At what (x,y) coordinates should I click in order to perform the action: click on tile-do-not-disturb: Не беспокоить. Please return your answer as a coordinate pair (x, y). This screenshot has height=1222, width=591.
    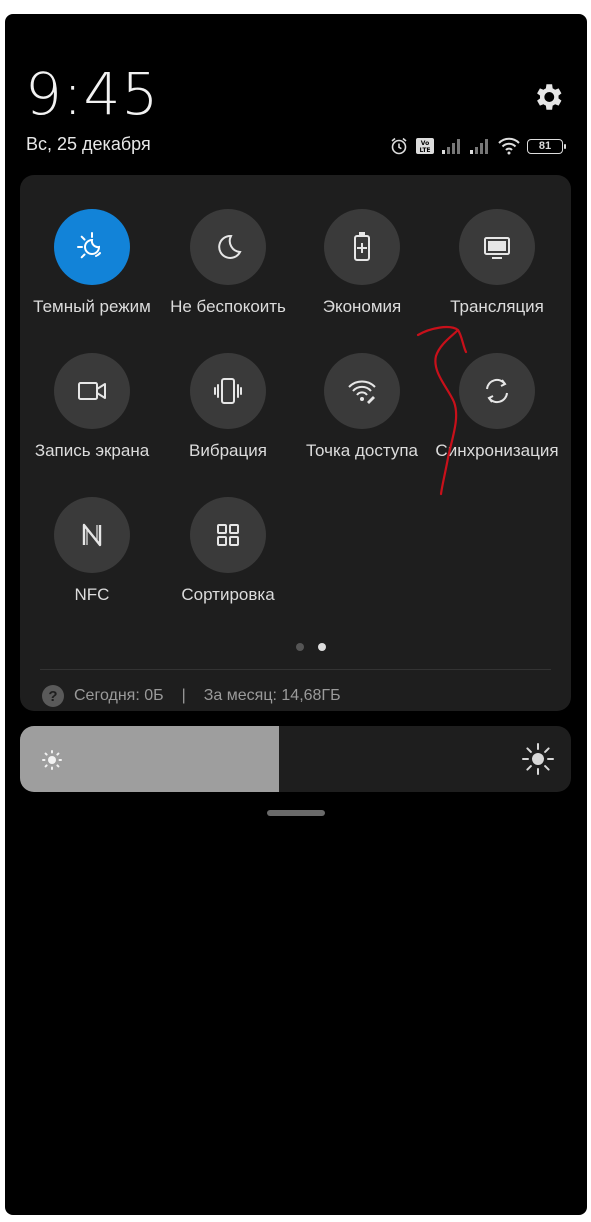
    Looking at the image, I should click on (228, 263).